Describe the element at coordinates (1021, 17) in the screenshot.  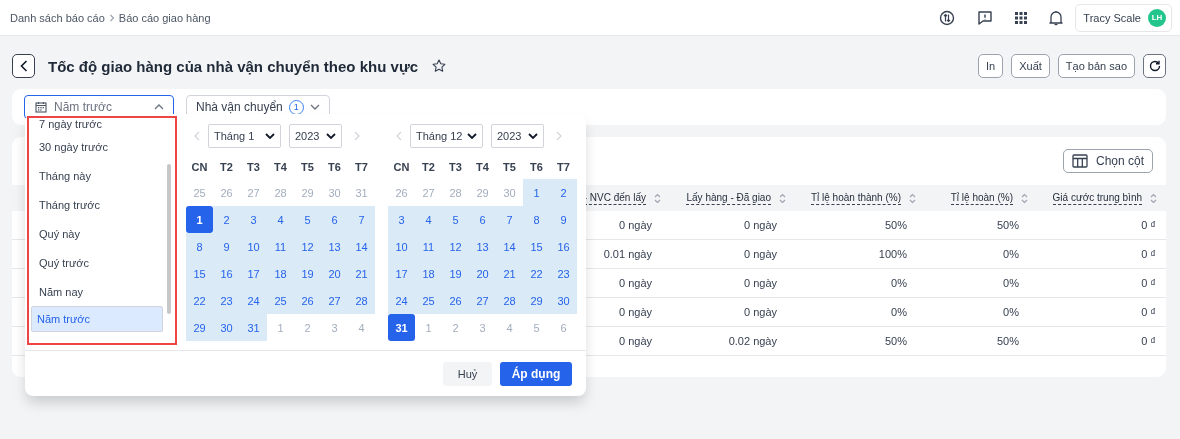
I see `apps-grid-icon` at that location.